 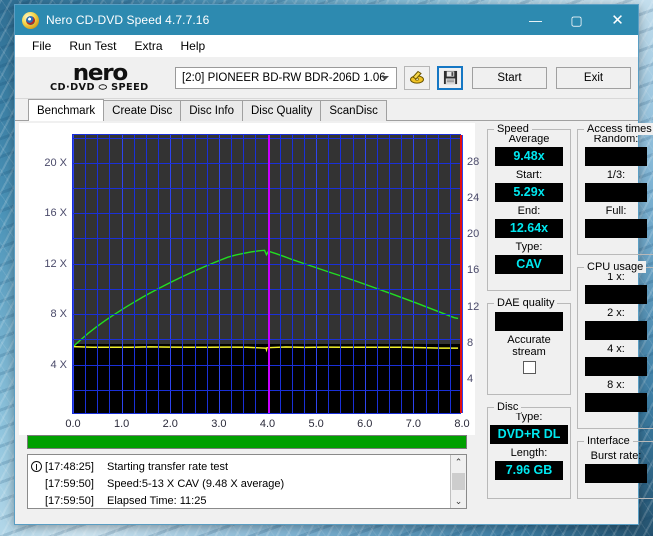 What do you see at coordinates (509, 77) in the screenshot?
I see `start-button: Start` at bounding box center [509, 77].